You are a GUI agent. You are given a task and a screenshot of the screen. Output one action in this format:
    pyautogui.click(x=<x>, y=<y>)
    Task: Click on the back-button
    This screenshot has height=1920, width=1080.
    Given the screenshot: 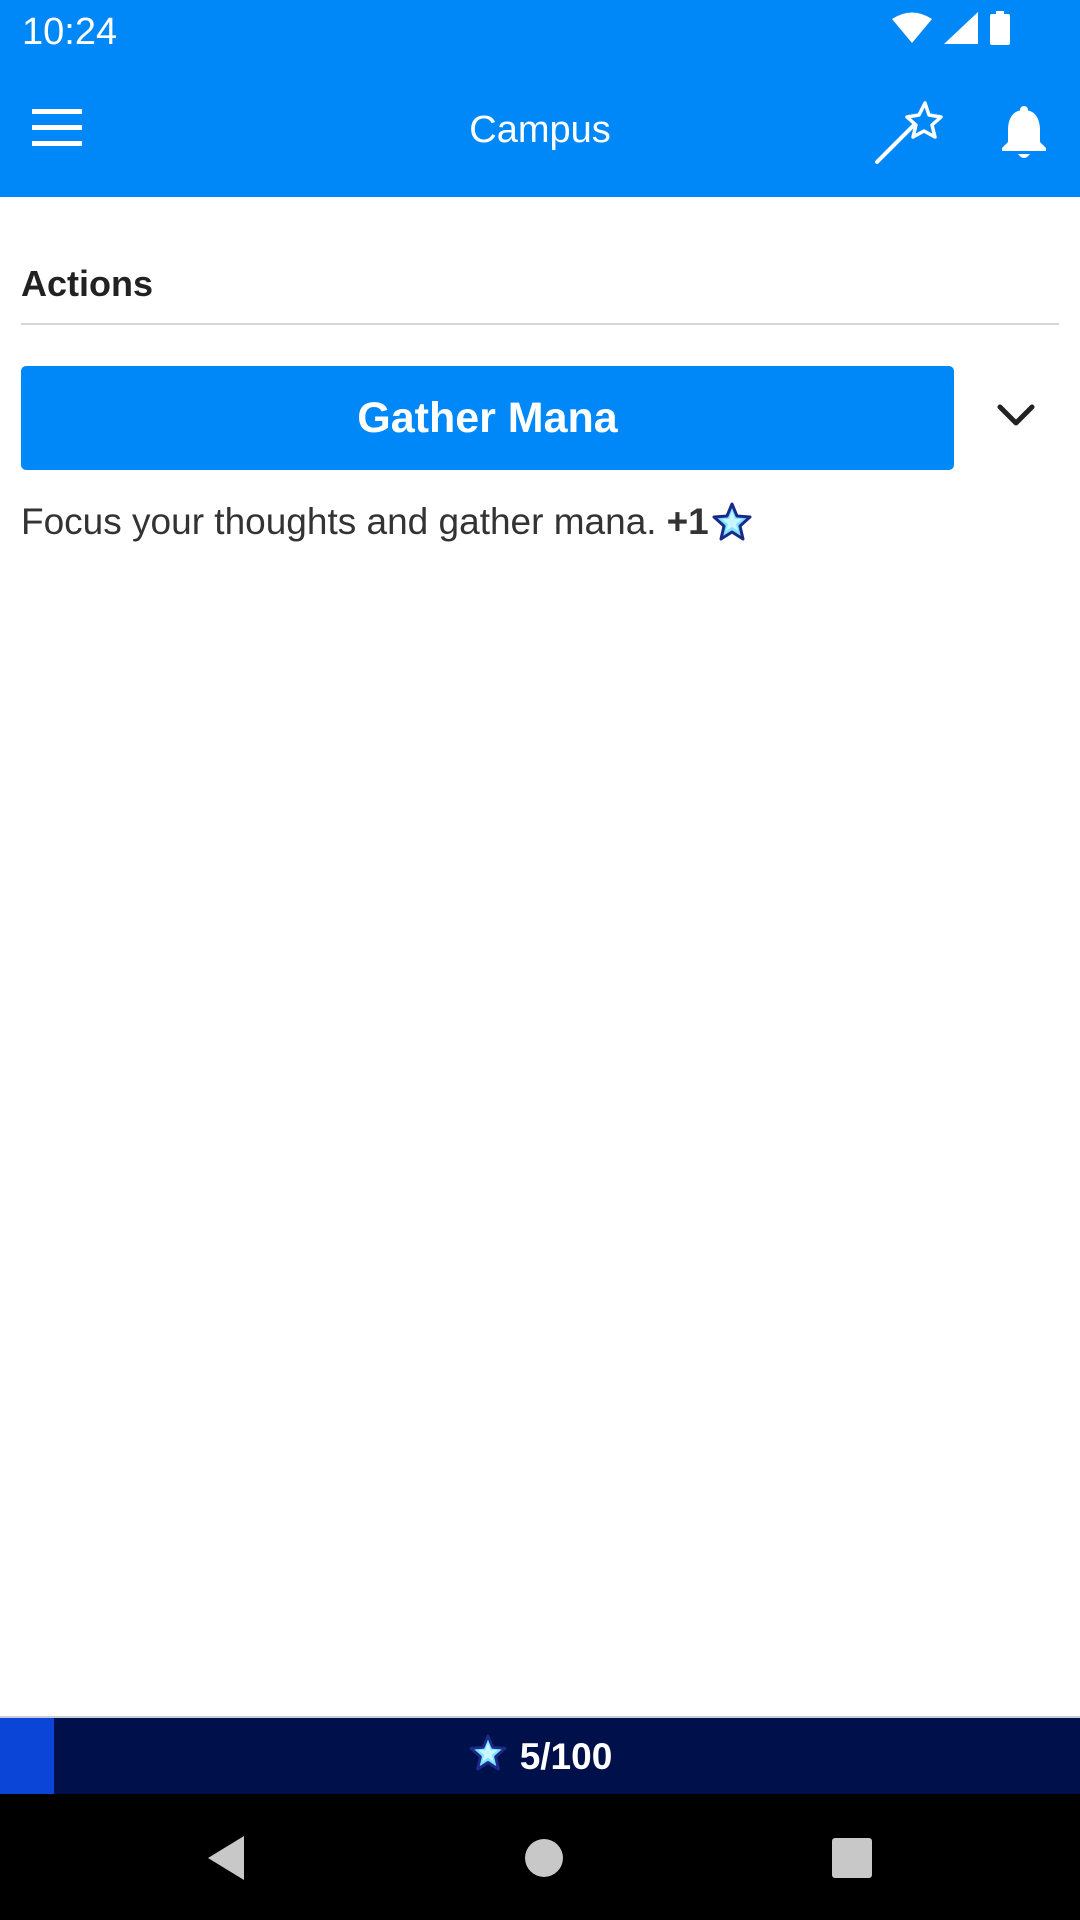 What is the action you would take?
    pyautogui.click(x=228, y=1858)
    